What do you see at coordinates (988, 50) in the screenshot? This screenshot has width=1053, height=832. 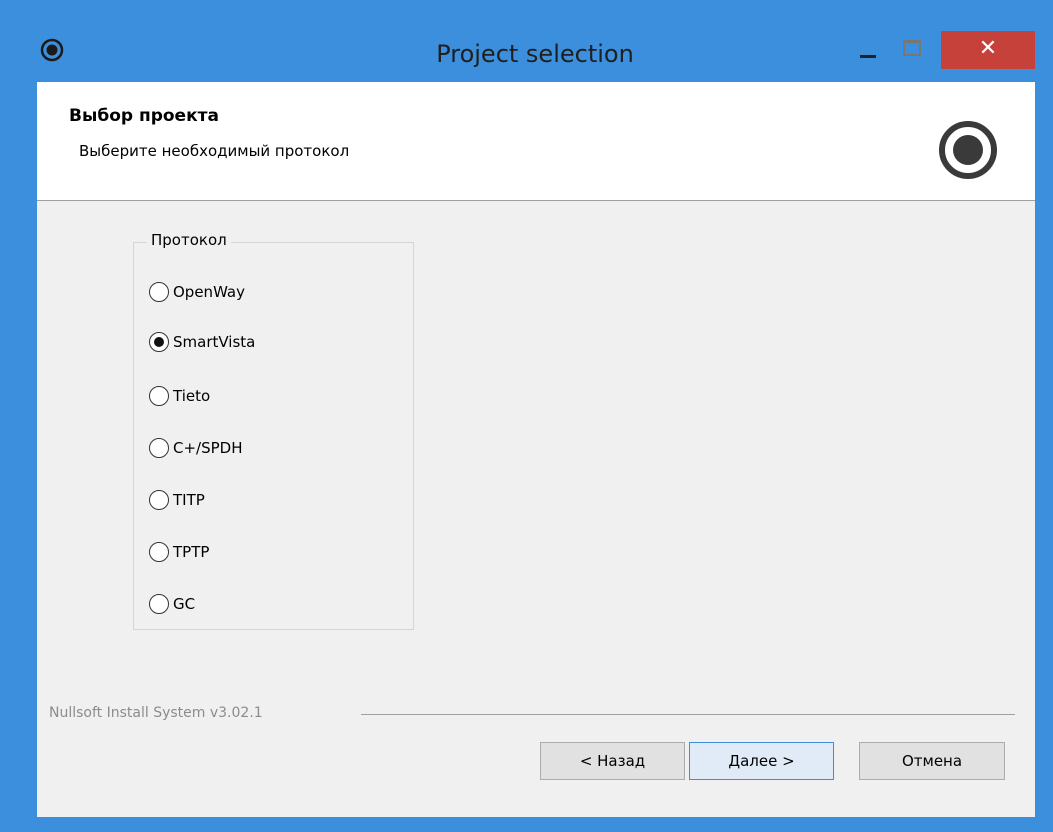 I see `close-button: ✕` at bounding box center [988, 50].